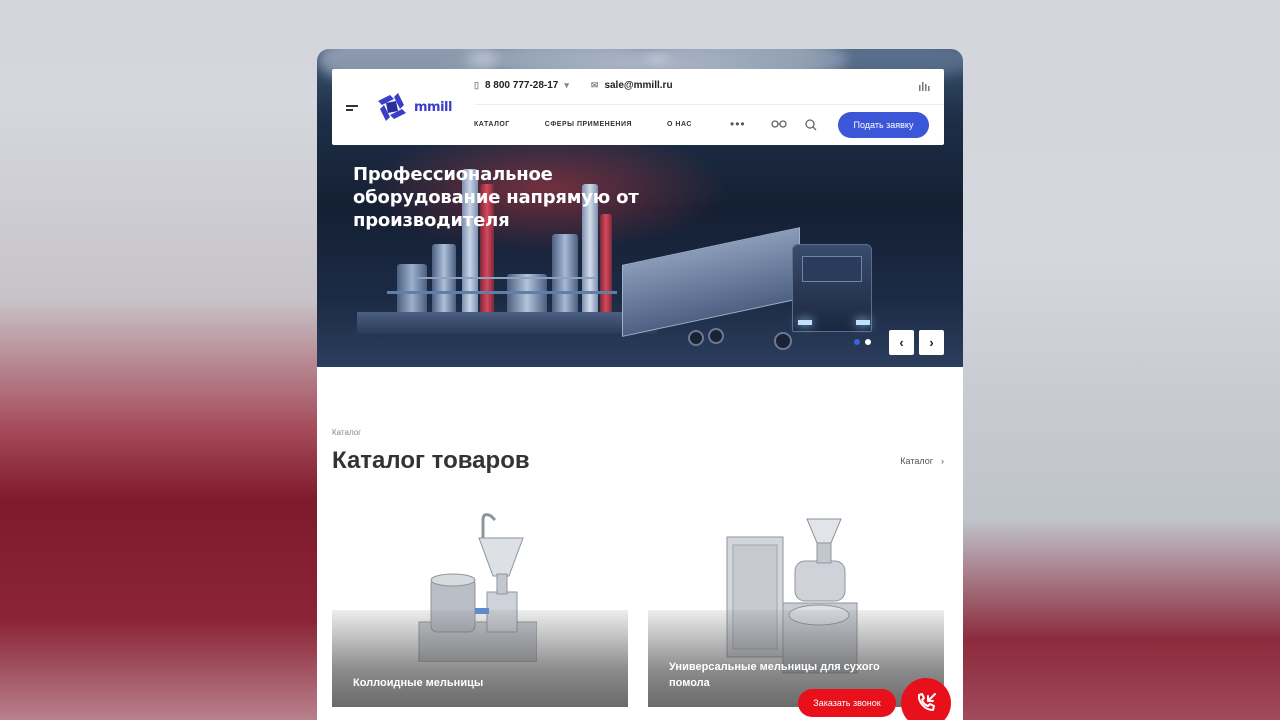 This screenshot has width=1280, height=720. Describe the element at coordinates (507, 323) in the screenshot. I see `plant-base` at that location.